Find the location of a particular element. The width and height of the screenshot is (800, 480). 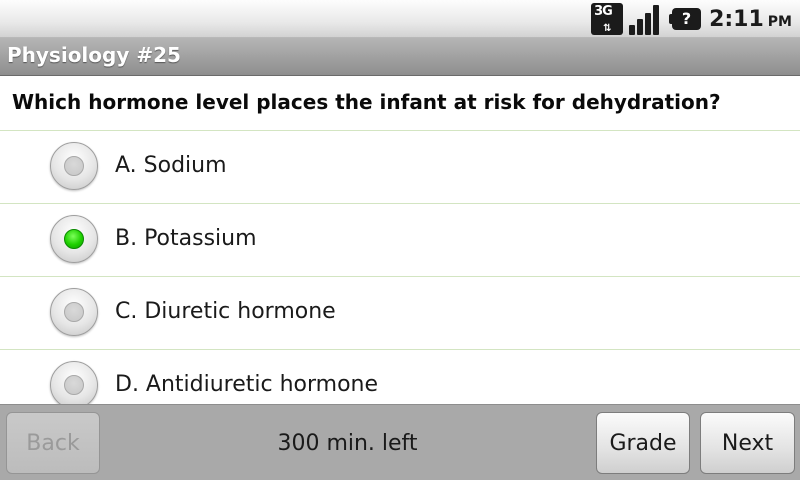

answer-option-d: D. Antidiuretic hormone is located at coordinates (400, 377).